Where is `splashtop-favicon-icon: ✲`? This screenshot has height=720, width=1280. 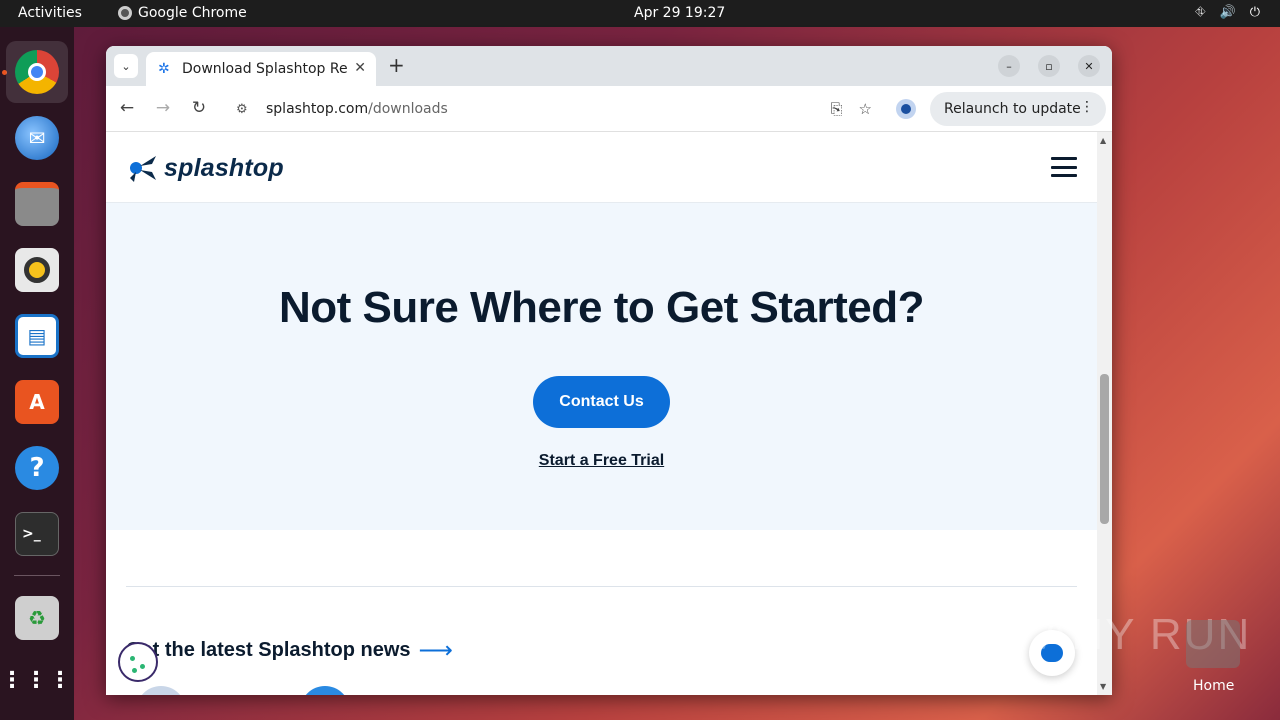
splashtop-favicon-icon: ✲ is located at coordinates (164, 69).